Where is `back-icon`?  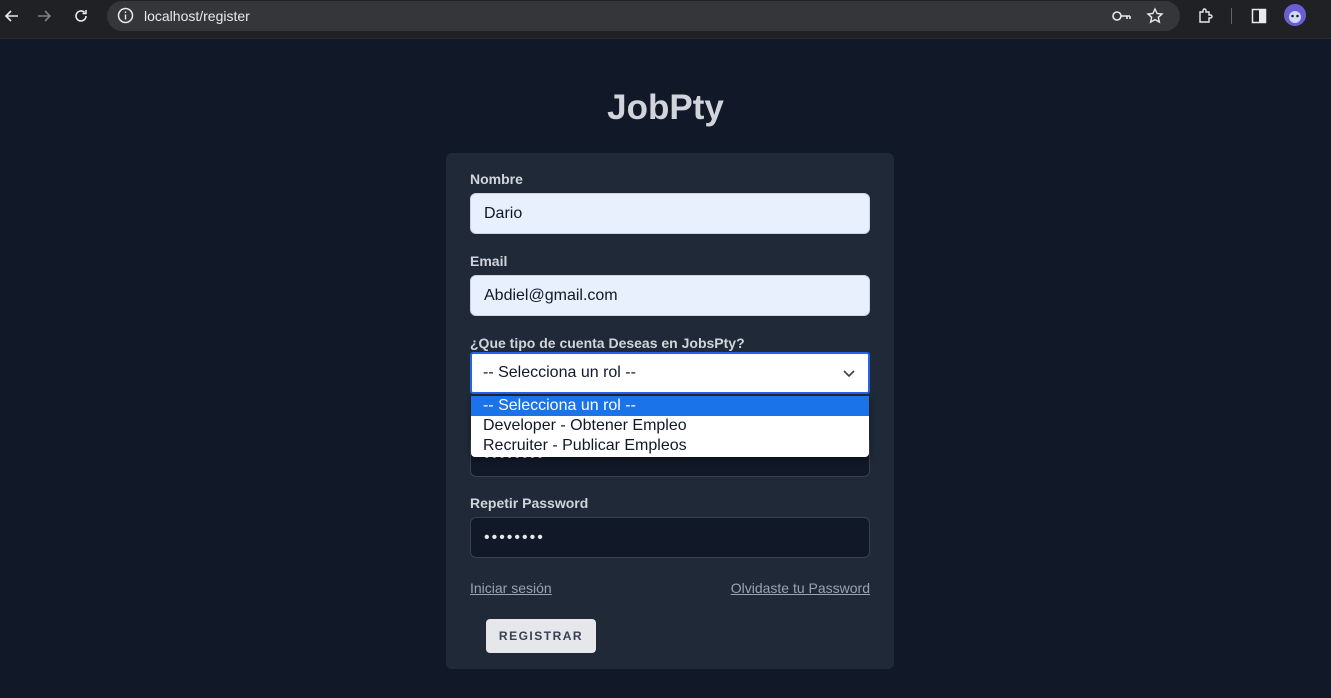
back-icon is located at coordinates (12, 16).